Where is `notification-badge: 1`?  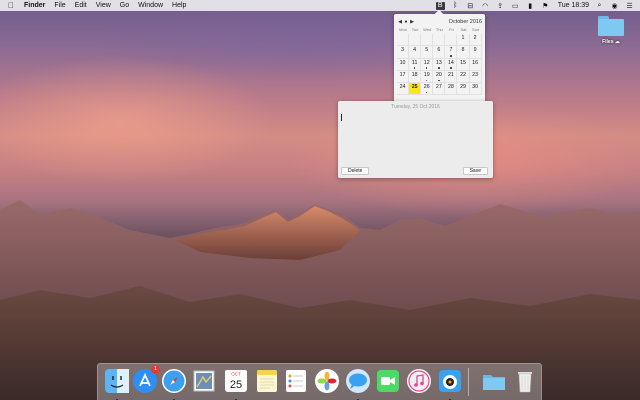 notification-badge: 1 is located at coordinates (155, 369).